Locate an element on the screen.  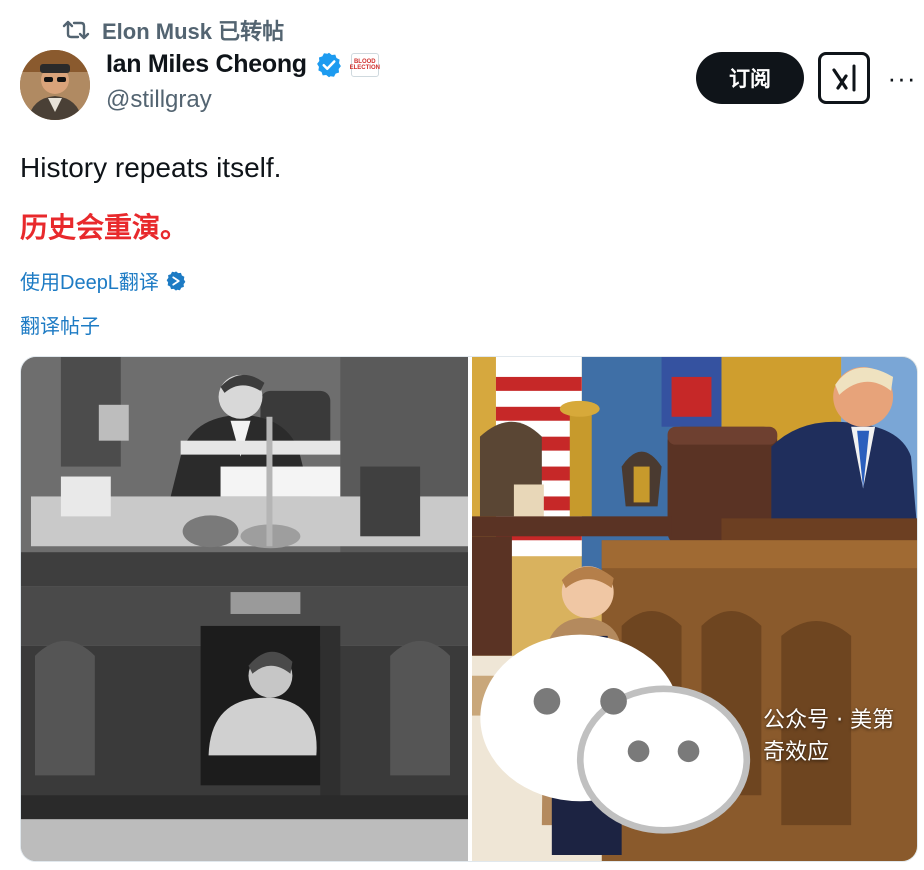
grok-icon is located at coordinates (844, 78).